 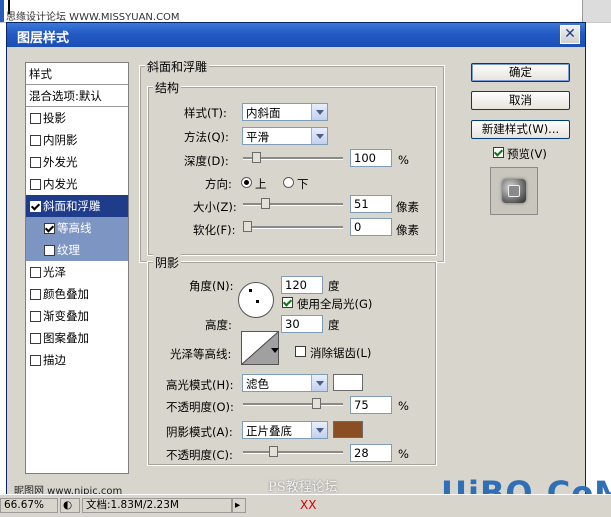 I want to click on angle-handle-dot, so click(x=250, y=290).